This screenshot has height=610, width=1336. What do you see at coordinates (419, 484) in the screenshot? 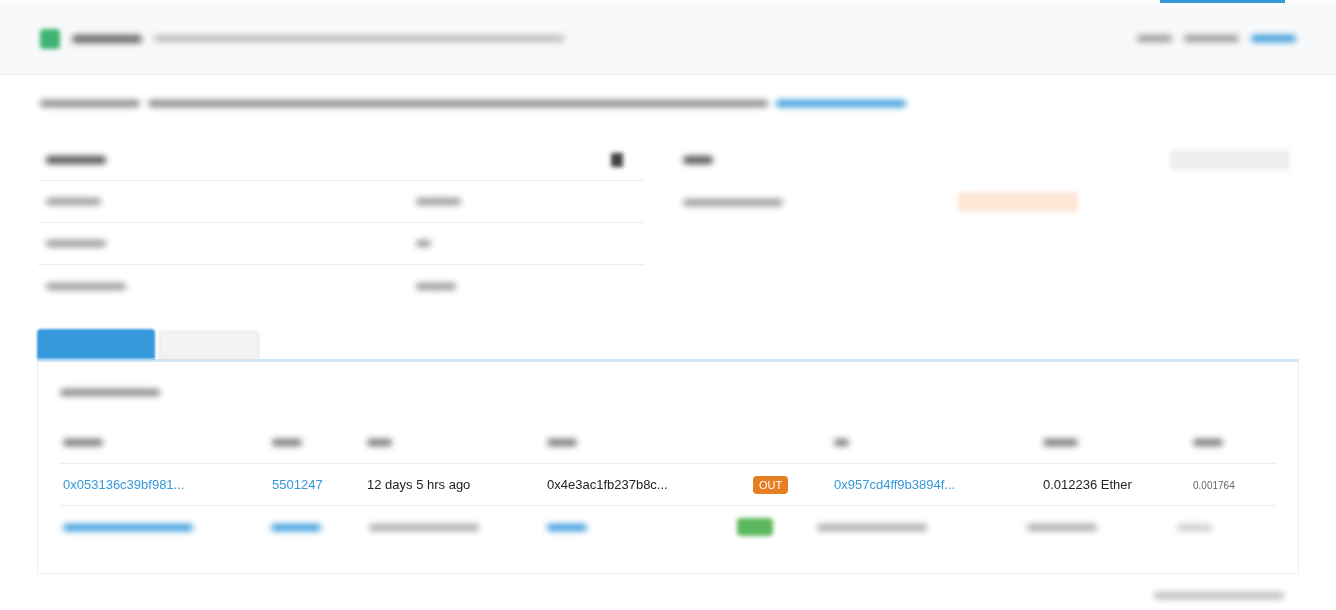
I see `age-text: 12 days 5 hrs ago` at bounding box center [419, 484].